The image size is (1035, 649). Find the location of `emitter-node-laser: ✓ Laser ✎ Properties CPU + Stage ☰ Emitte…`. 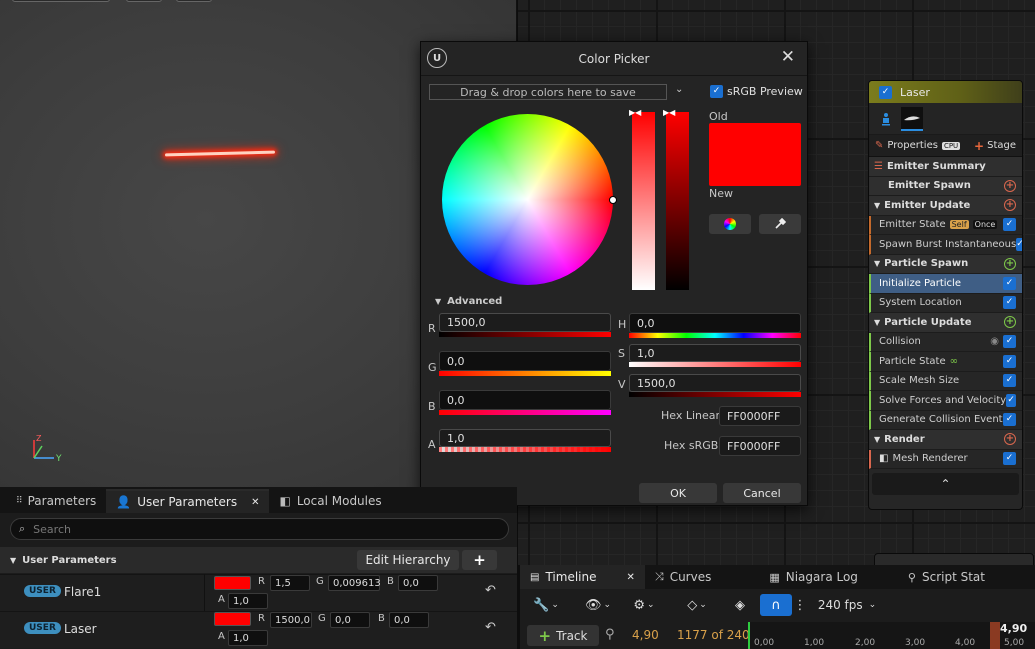

emitter-node-laser: ✓ Laser ✎ Properties CPU + Stage ☰ Emitte… is located at coordinates (945, 295).